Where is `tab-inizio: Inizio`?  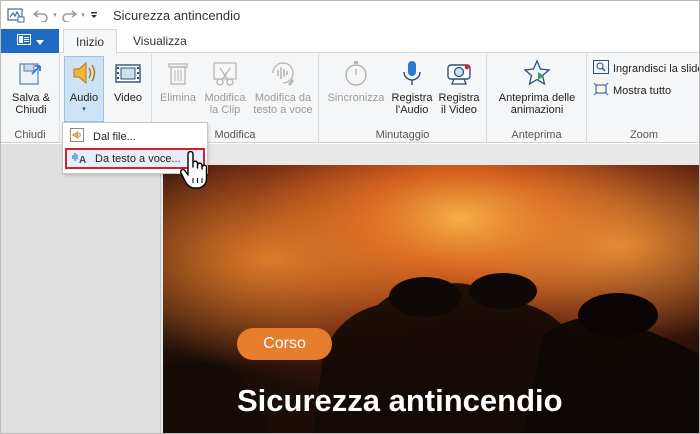 tab-inizio: Inizio is located at coordinates (90, 41).